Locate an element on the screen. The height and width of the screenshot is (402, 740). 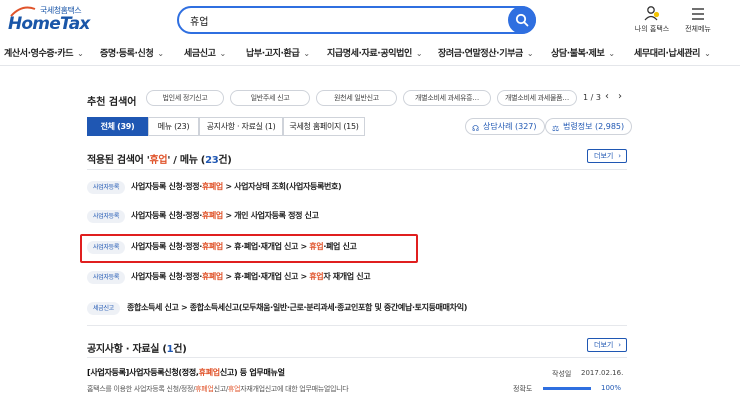
notice-keyword: 휴업 is located at coordinates (234, 389).